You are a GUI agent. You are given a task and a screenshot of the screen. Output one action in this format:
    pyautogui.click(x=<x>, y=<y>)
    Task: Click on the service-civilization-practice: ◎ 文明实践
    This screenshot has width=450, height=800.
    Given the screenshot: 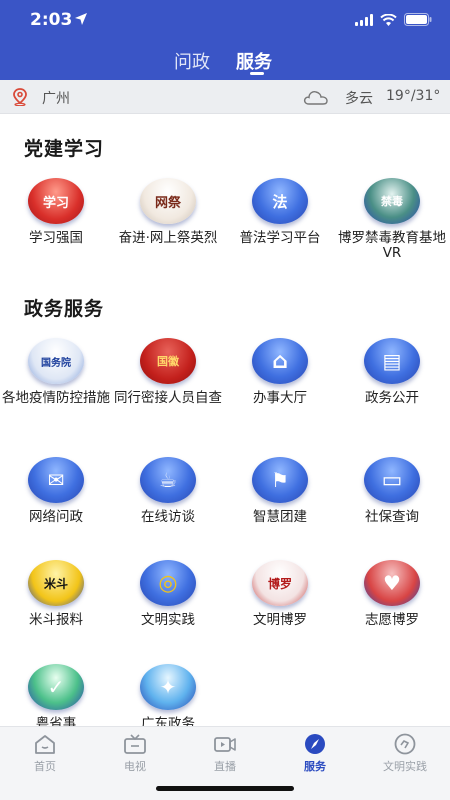 What is the action you would take?
    pyautogui.click(x=168, y=594)
    